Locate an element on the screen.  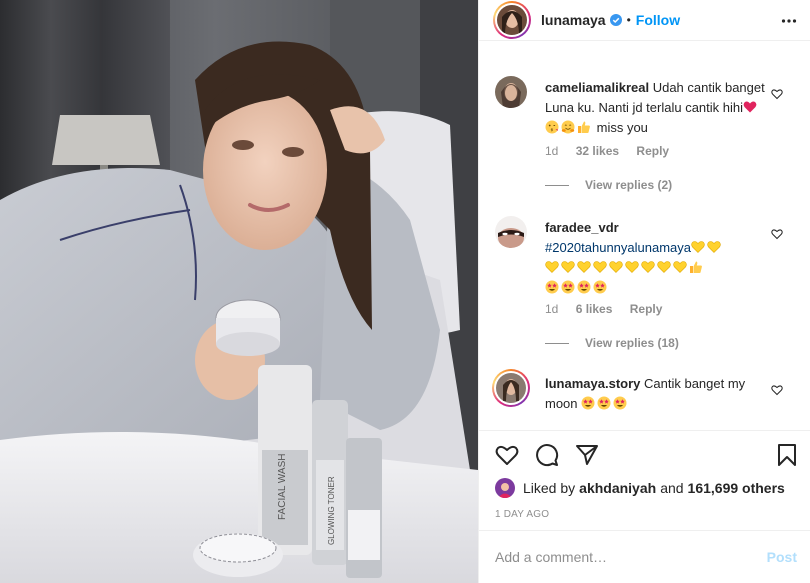
bottle1-label: FACIAL WASH is located at coordinates (282, 487).